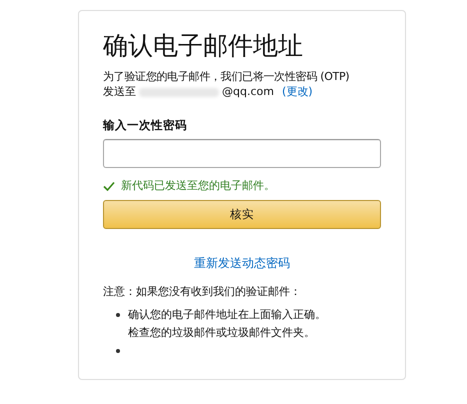 The width and height of the screenshot is (467, 404). What do you see at coordinates (119, 92) in the screenshot?
I see `sent-to-label: 发送至` at bounding box center [119, 92].